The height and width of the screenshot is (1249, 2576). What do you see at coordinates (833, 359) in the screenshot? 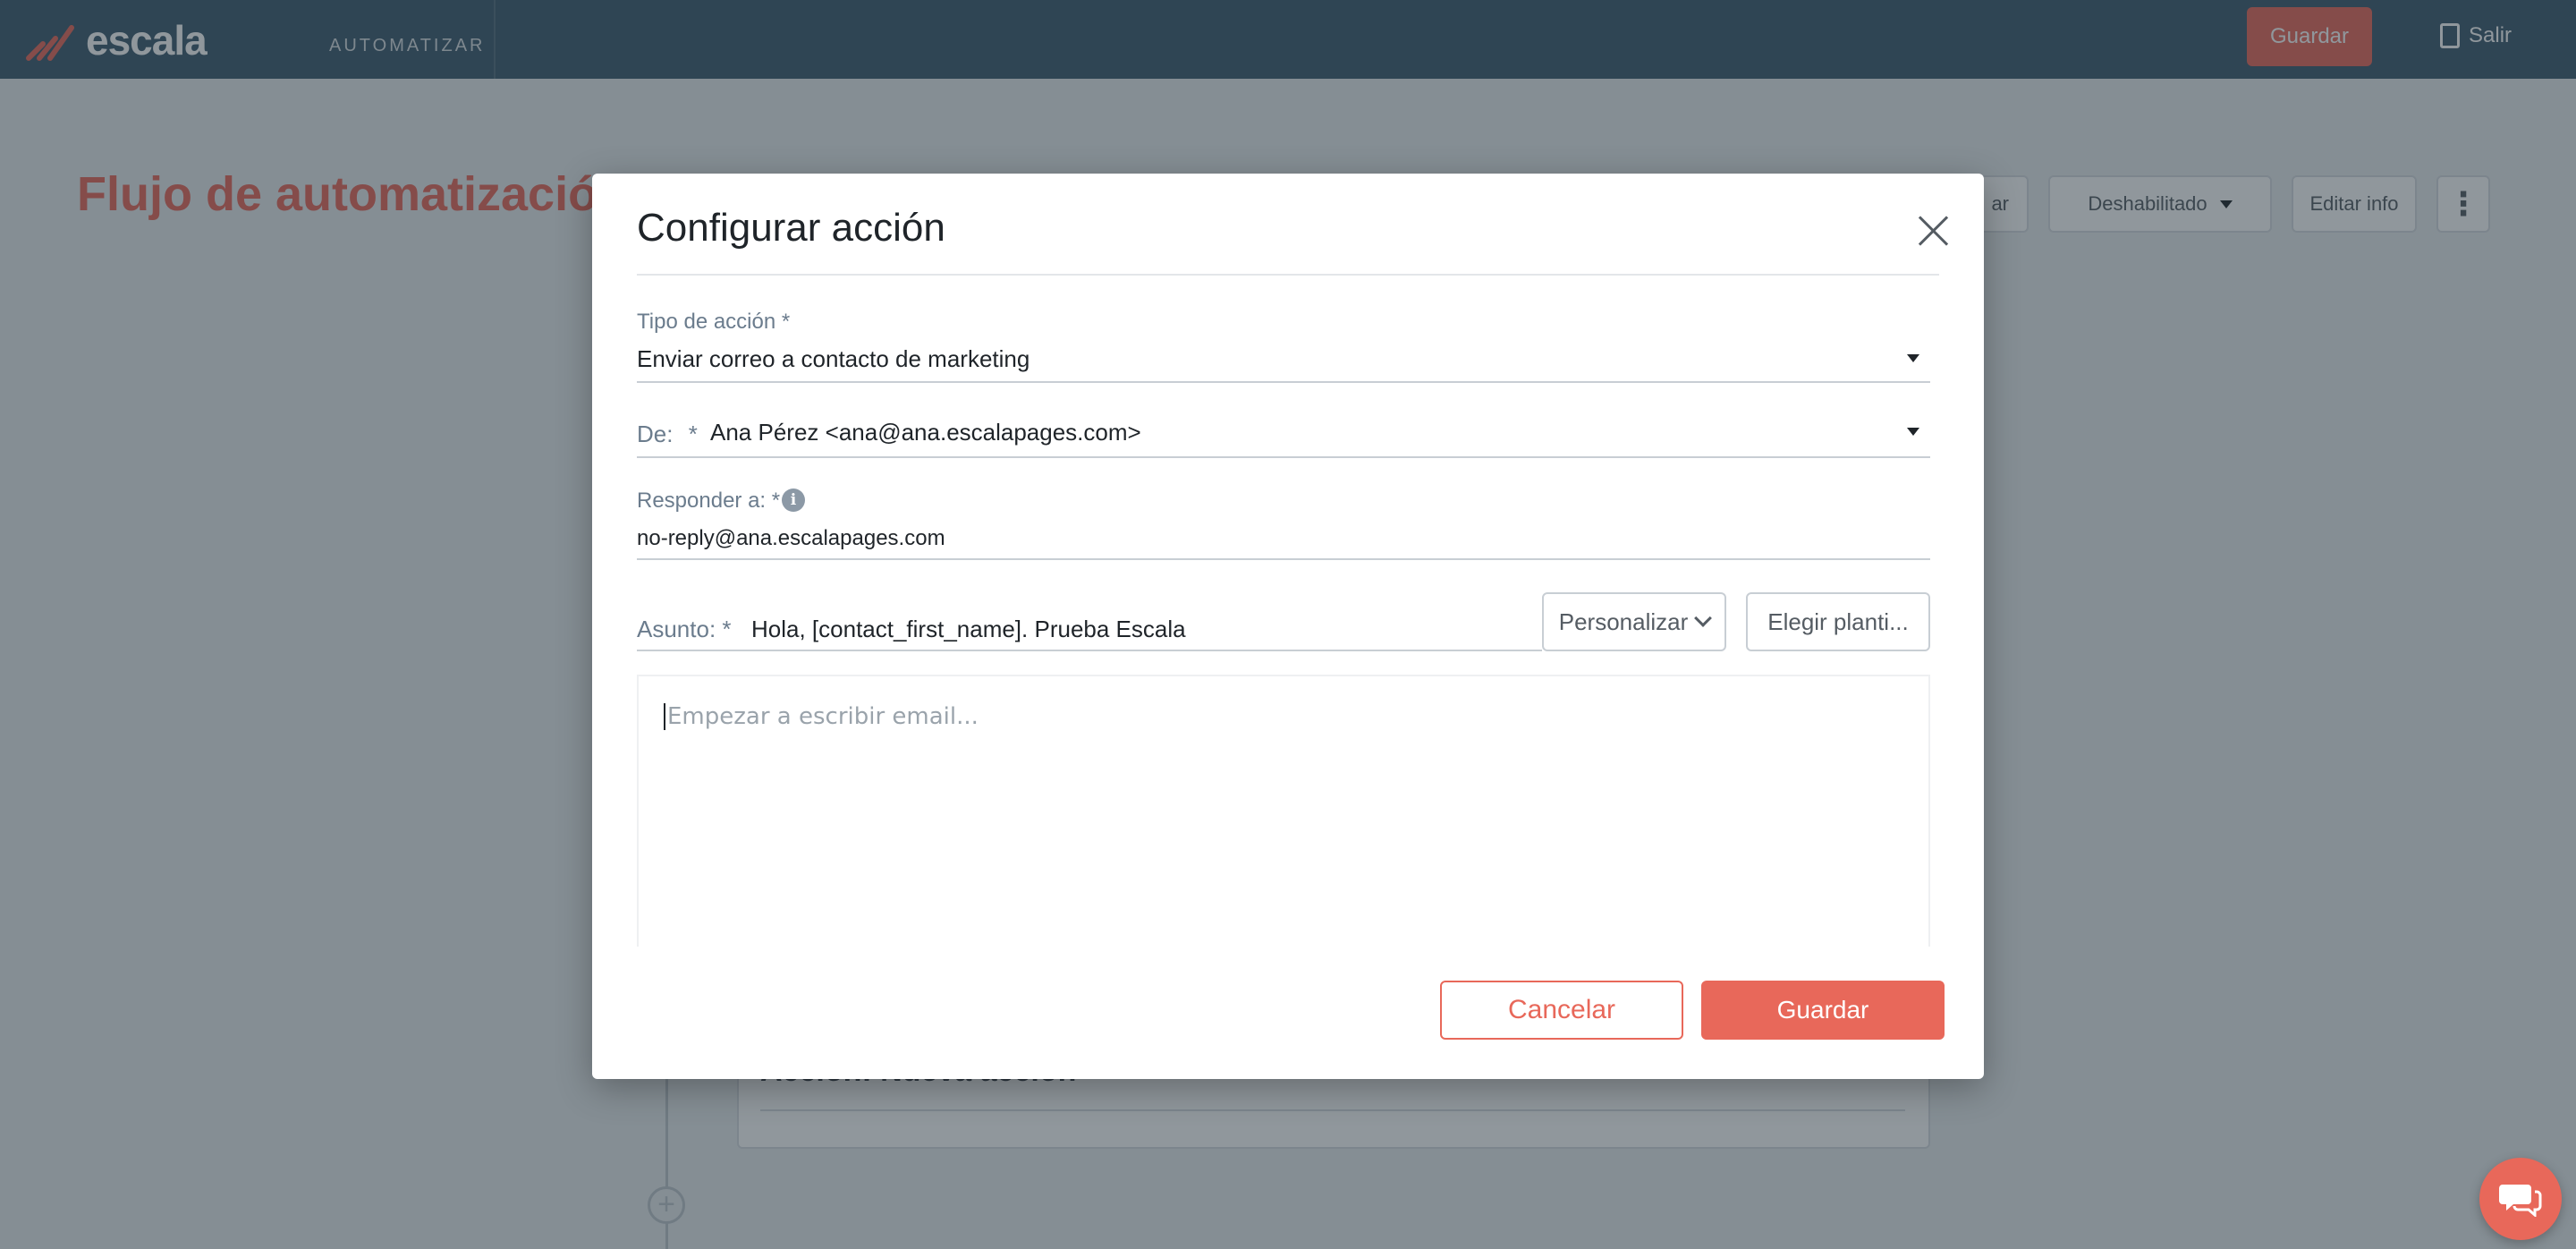
I see `action-type-select: Enviar correo a contacto de marketing` at bounding box center [833, 359].